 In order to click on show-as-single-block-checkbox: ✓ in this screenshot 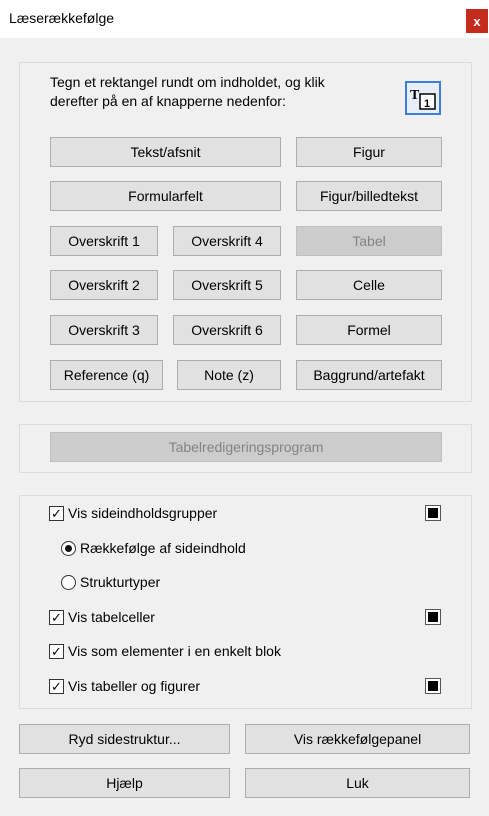, I will do `click(56, 651)`.